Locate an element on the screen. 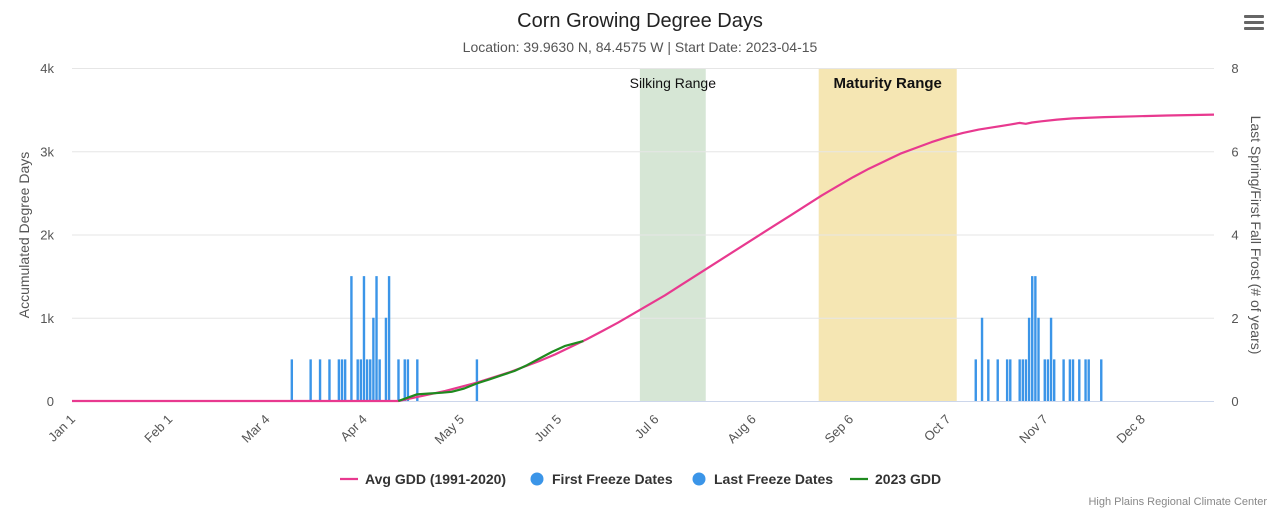 The width and height of the screenshot is (1280, 517). x-tick-label: Oct 7 is located at coordinates (937, 428).